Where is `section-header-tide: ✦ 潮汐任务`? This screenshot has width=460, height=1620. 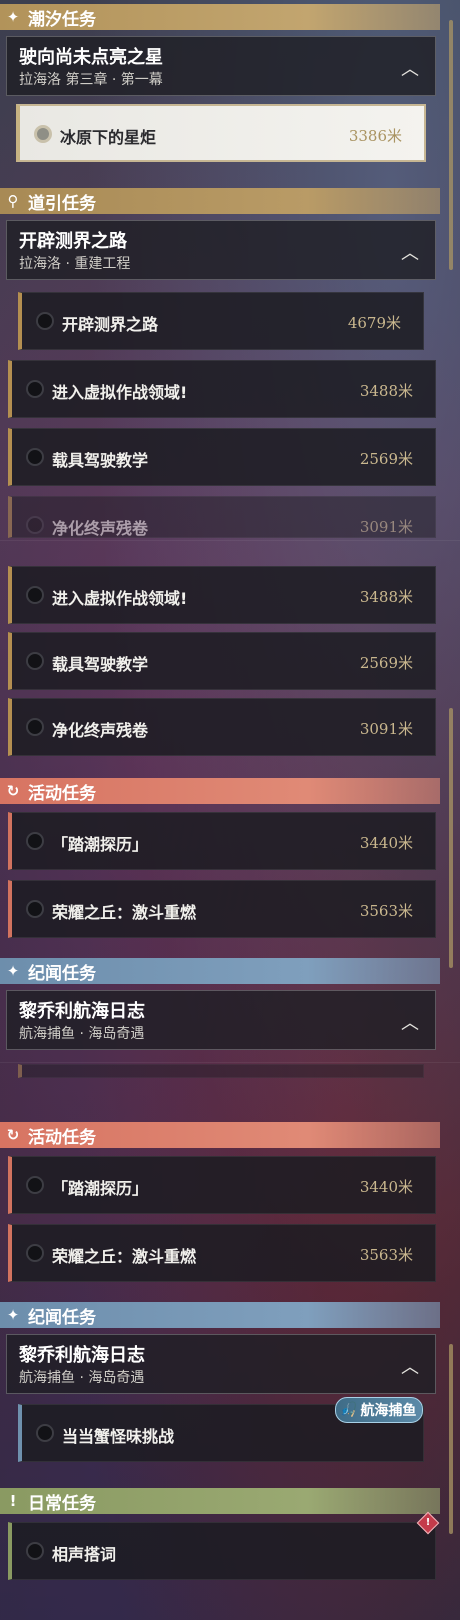 section-header-tide: ✦ 潮汐任务 is located at coordinates (220, 17).